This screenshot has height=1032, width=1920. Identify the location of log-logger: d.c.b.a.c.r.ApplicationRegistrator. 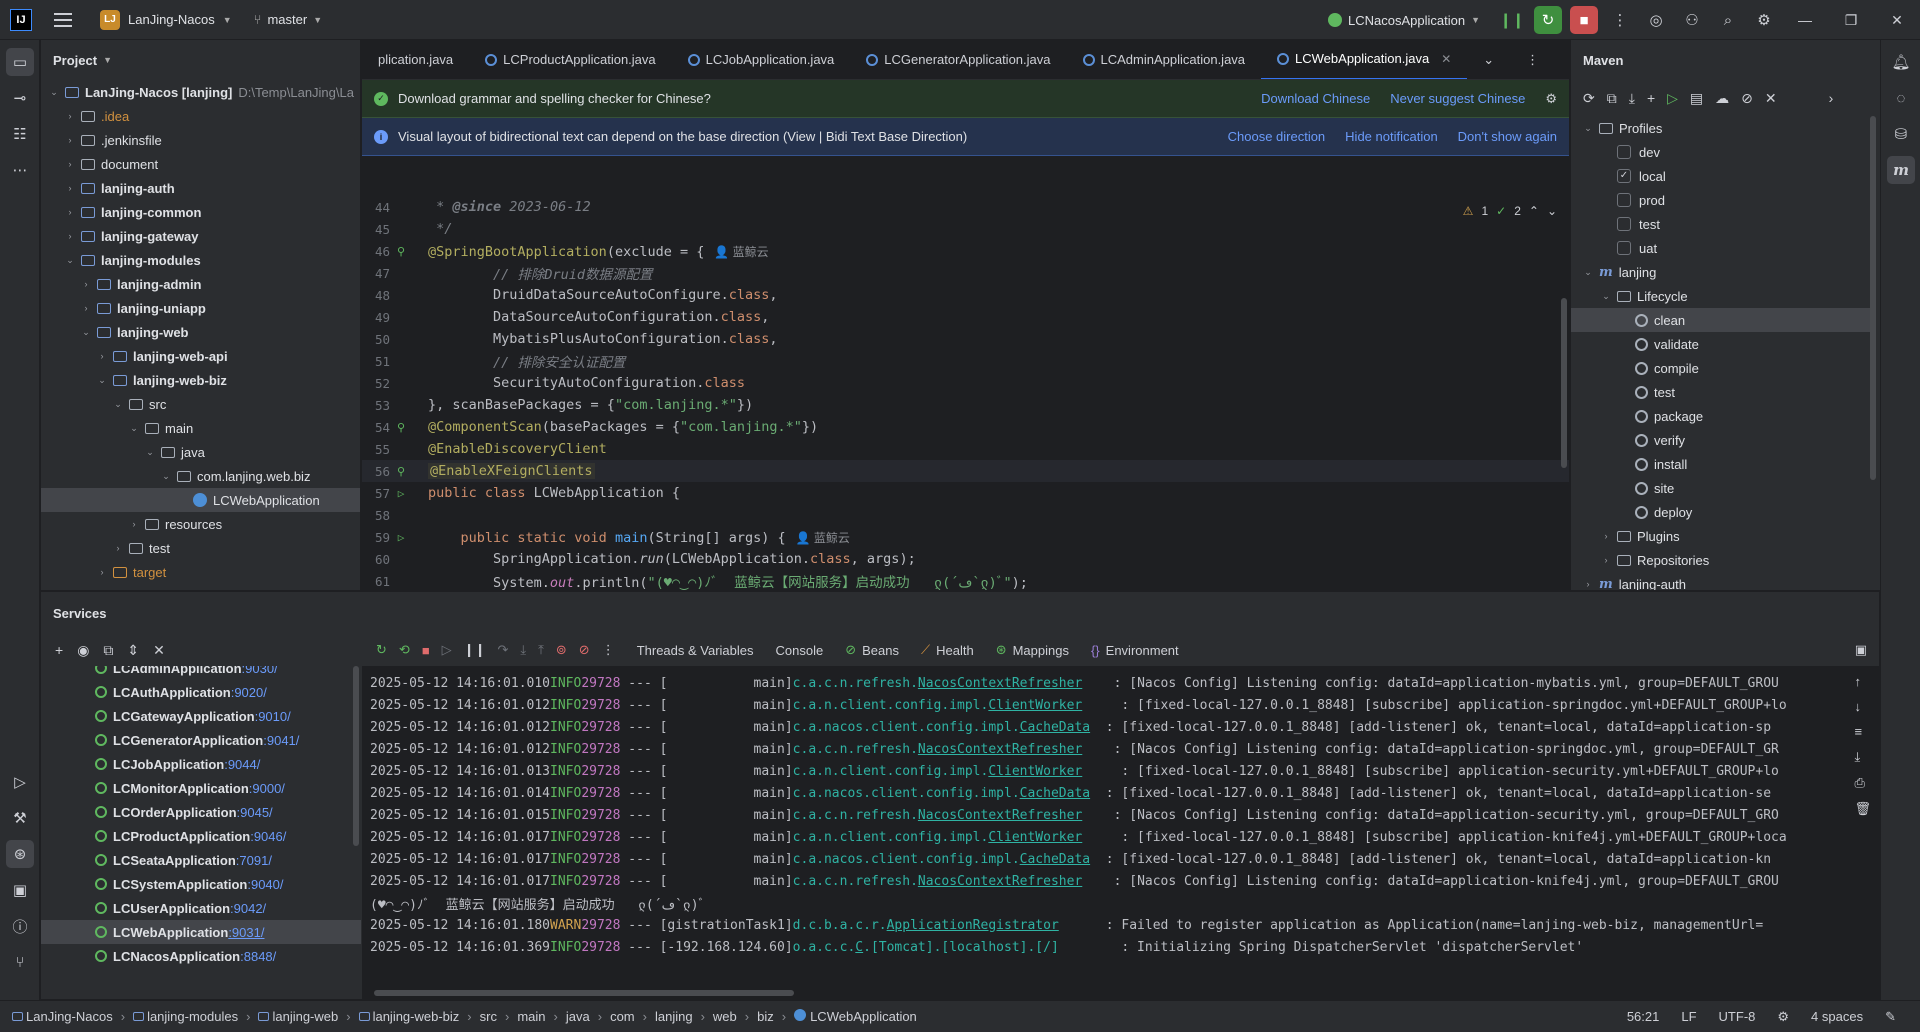
(949, 925).